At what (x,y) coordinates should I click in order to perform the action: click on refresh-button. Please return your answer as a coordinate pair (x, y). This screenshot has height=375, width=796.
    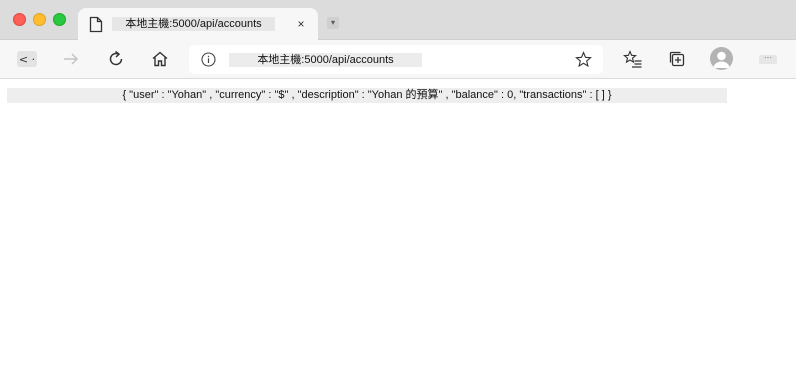
    Looking at the image, I should click on (116, 59).